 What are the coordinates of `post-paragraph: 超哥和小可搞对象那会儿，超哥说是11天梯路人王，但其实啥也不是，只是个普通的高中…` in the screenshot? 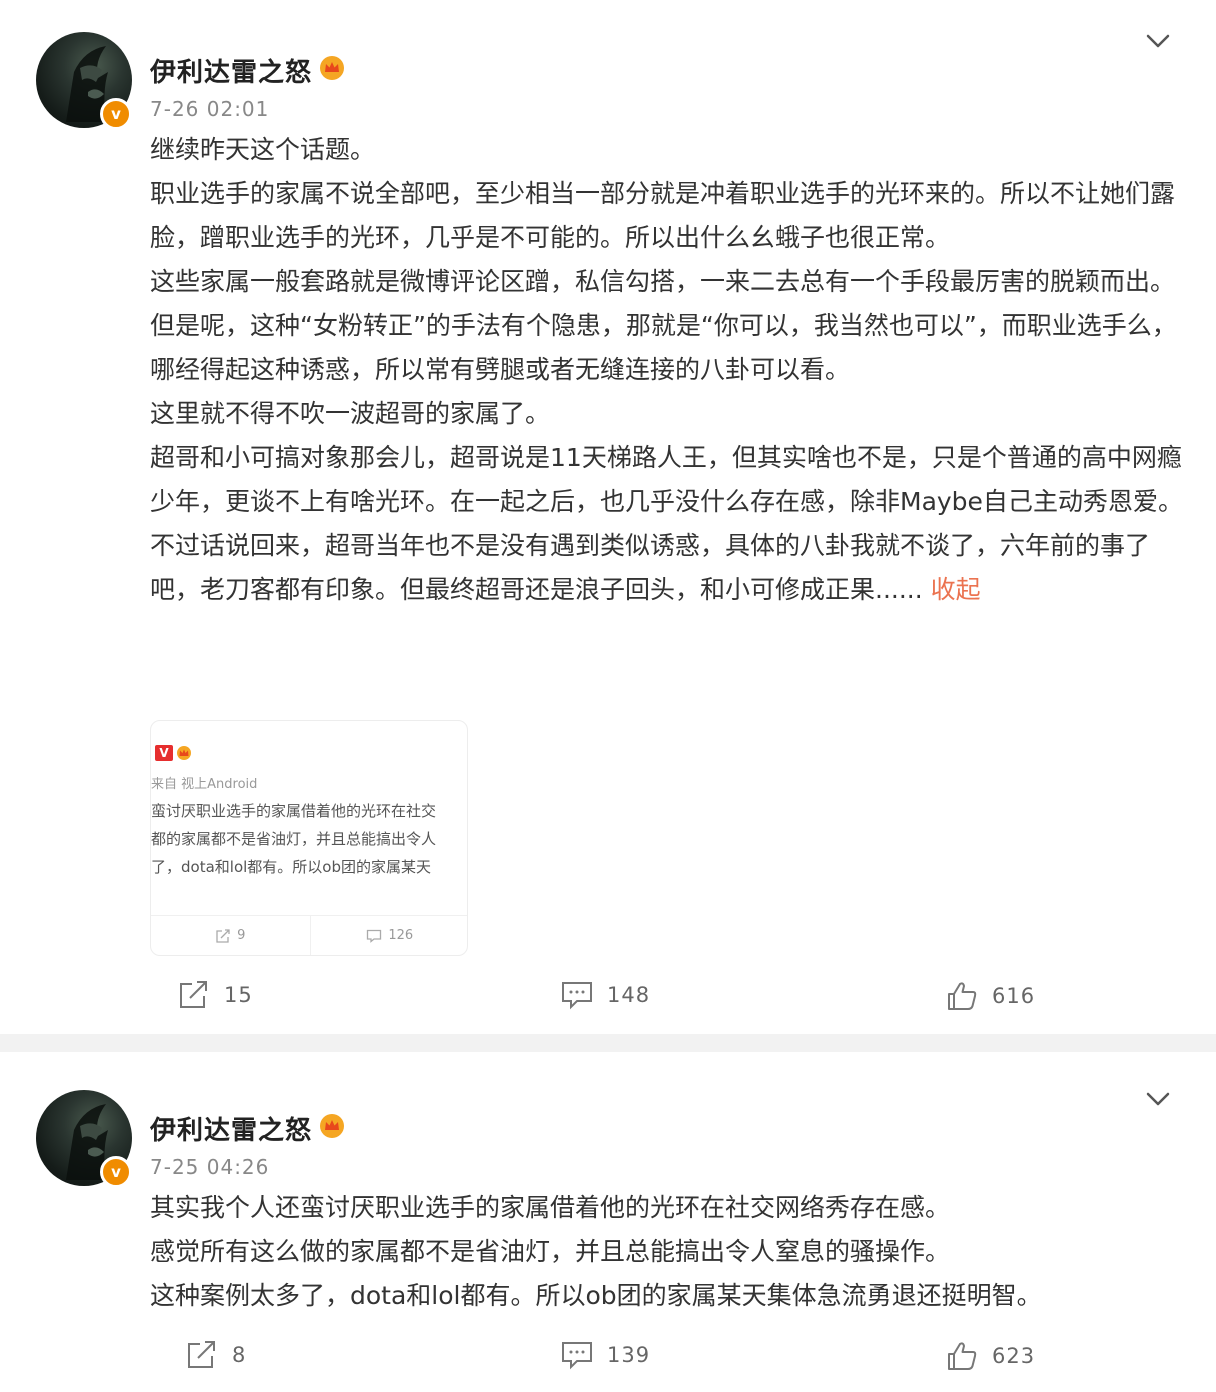 It's located at (666, 479).